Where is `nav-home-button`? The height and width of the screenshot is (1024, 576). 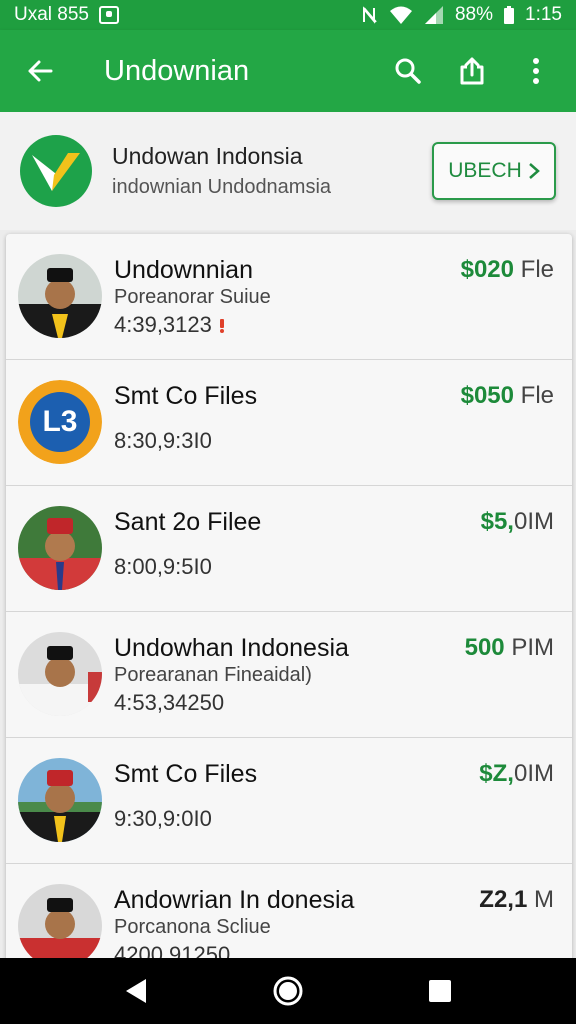 nav-home-button is located at coordinates (288, 991).